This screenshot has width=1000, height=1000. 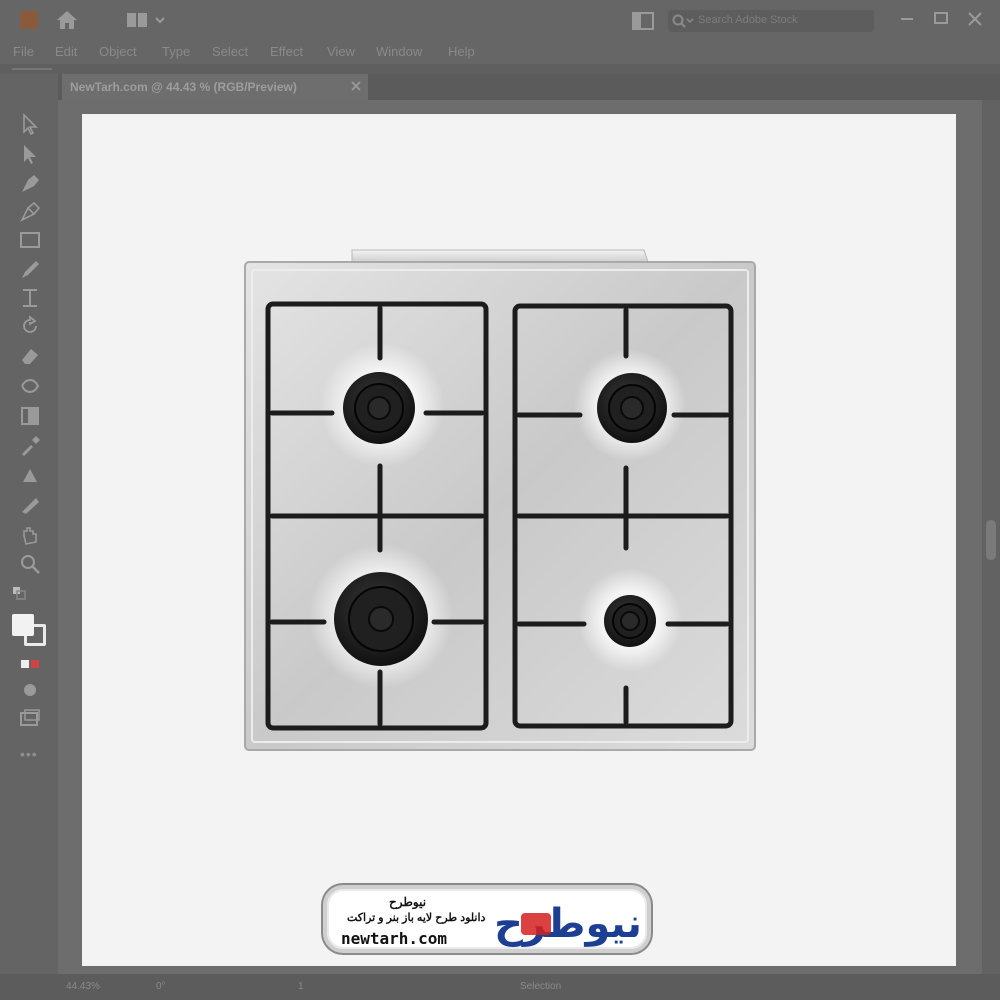 I want to click on title-bar: Search Adobe Stock, so click(x=500, y=20).